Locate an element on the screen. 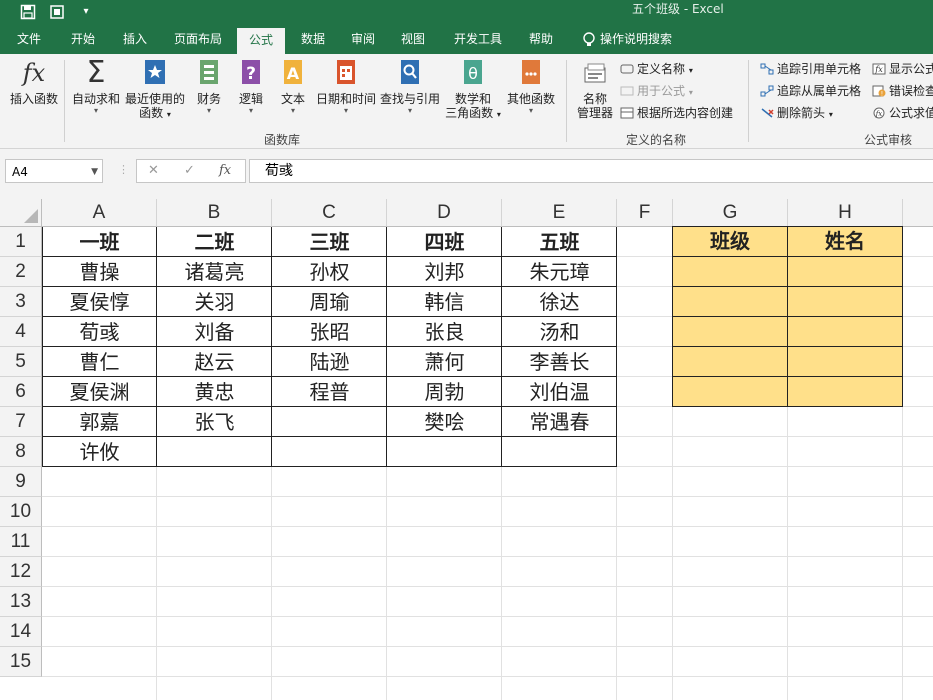 The image size is (933, 700). lookup-header-name: 姓名 is located at coordinates (845, 241).